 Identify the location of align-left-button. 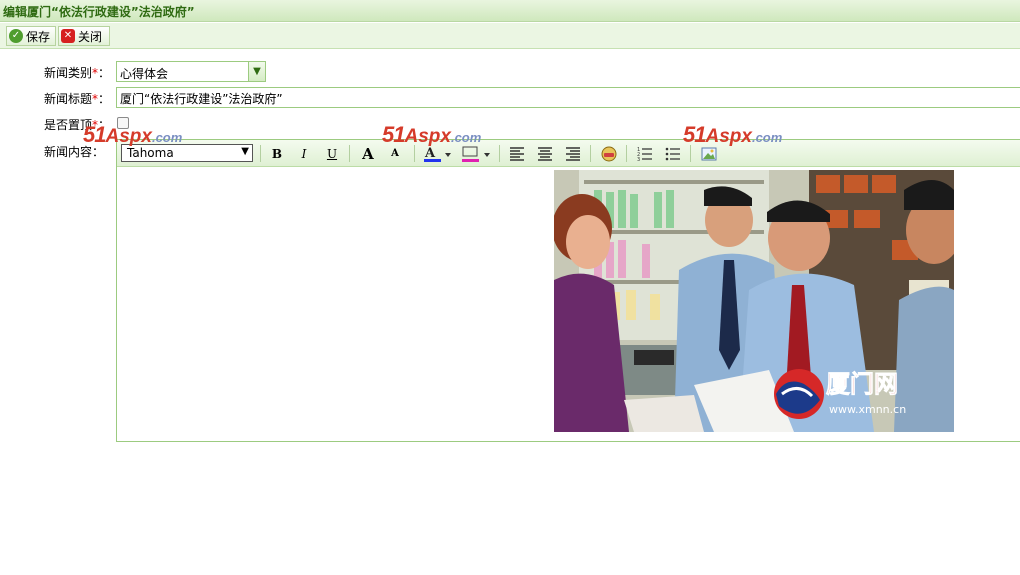
(517, 154).